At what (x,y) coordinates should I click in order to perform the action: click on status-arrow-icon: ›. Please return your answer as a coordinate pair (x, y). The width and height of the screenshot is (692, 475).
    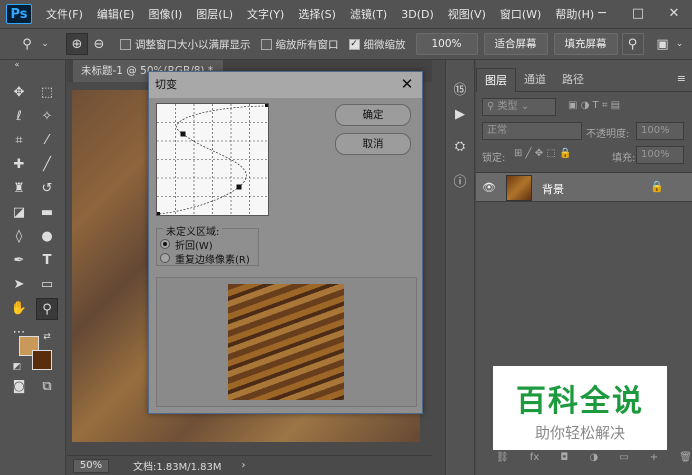
    Looking at the image, I should click on (244, 465).